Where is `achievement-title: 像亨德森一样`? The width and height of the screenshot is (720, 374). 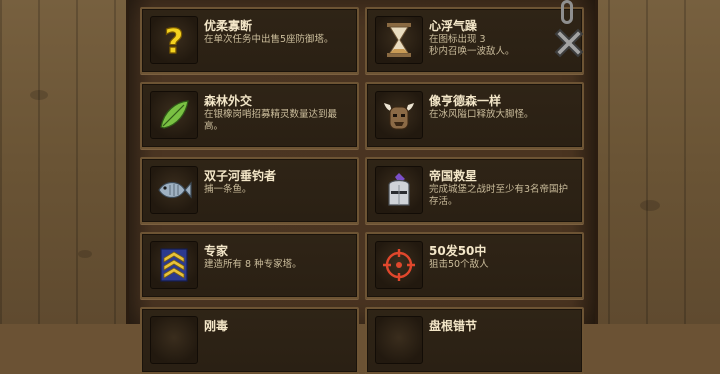
achievement-title: 像亨德森一样 is located at coordinates (465, 101).